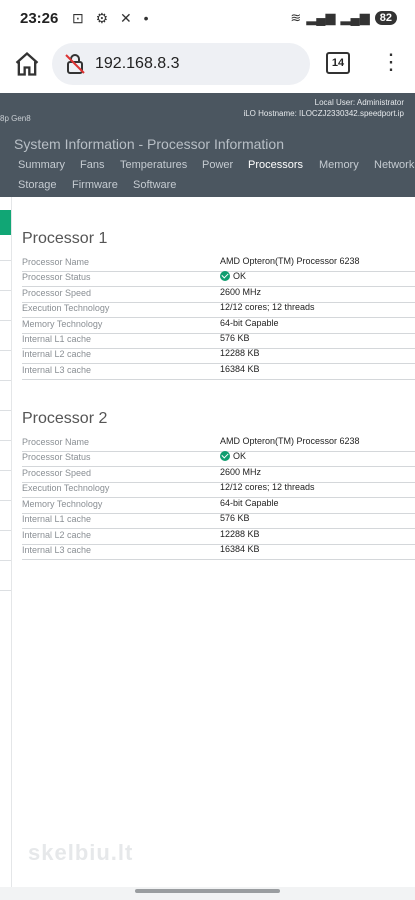 The height and width of the screenshot is (900, 415). I want to click on tab-temperatures: Temperatures, so click(153, 165).